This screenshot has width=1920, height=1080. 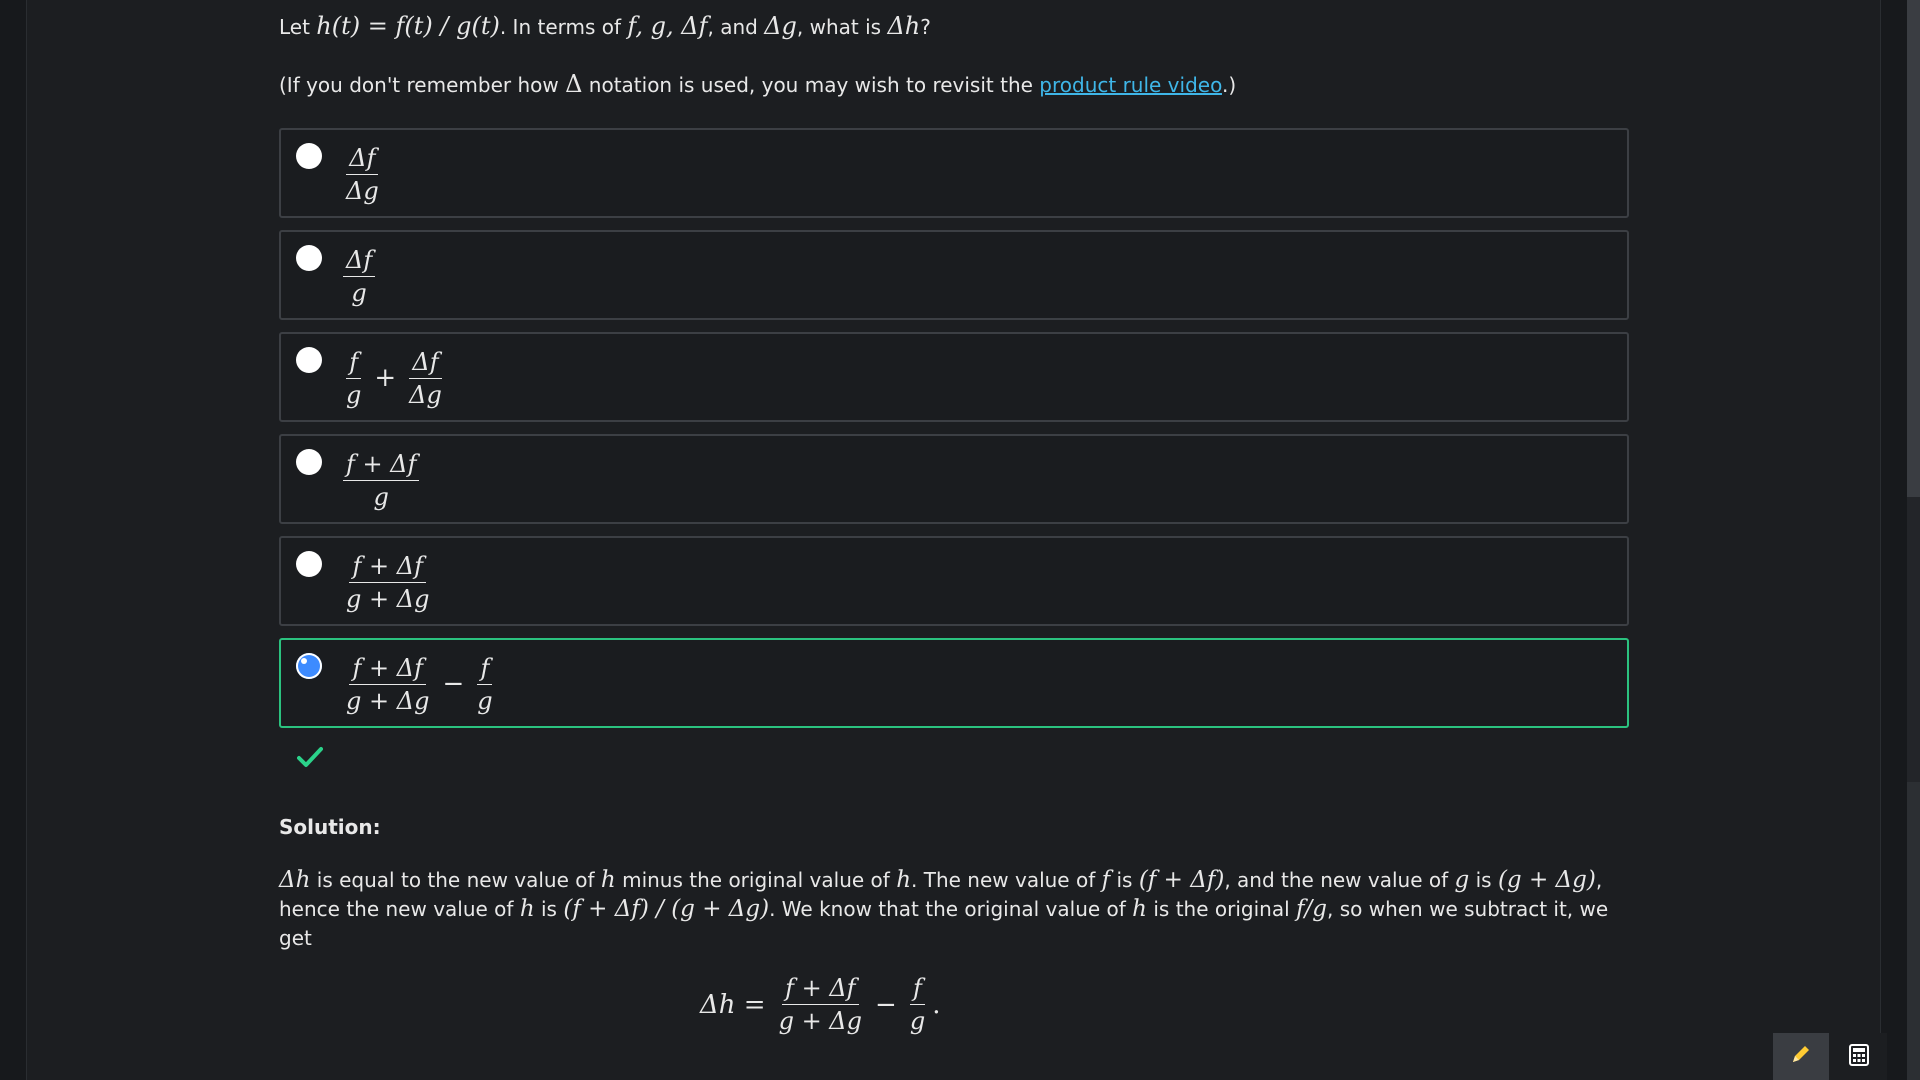 I want to click on choice-math: f + Δf g, so click(x=381, y=480).